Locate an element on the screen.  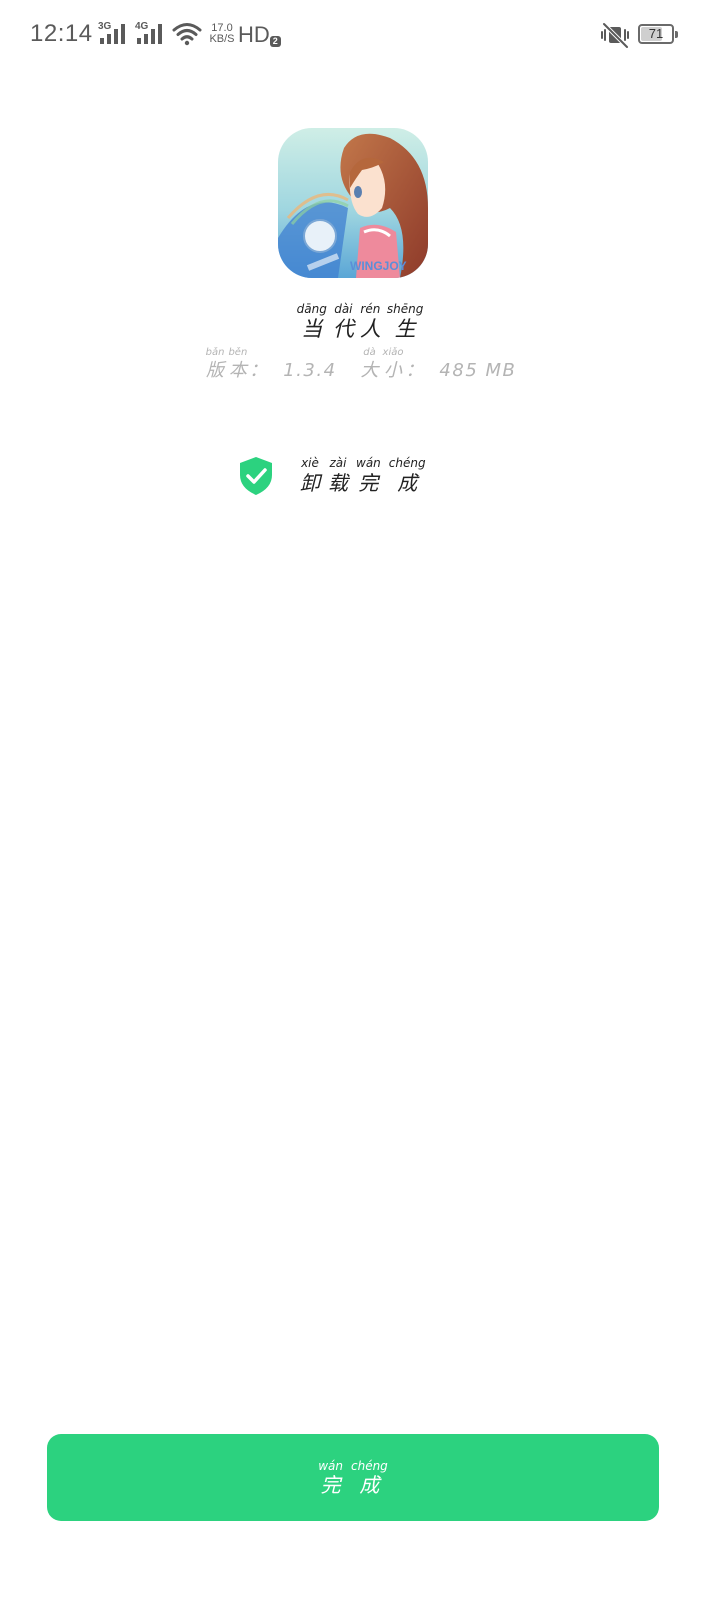
version-label-pinyin: běn is located at coordinates (238, 352).